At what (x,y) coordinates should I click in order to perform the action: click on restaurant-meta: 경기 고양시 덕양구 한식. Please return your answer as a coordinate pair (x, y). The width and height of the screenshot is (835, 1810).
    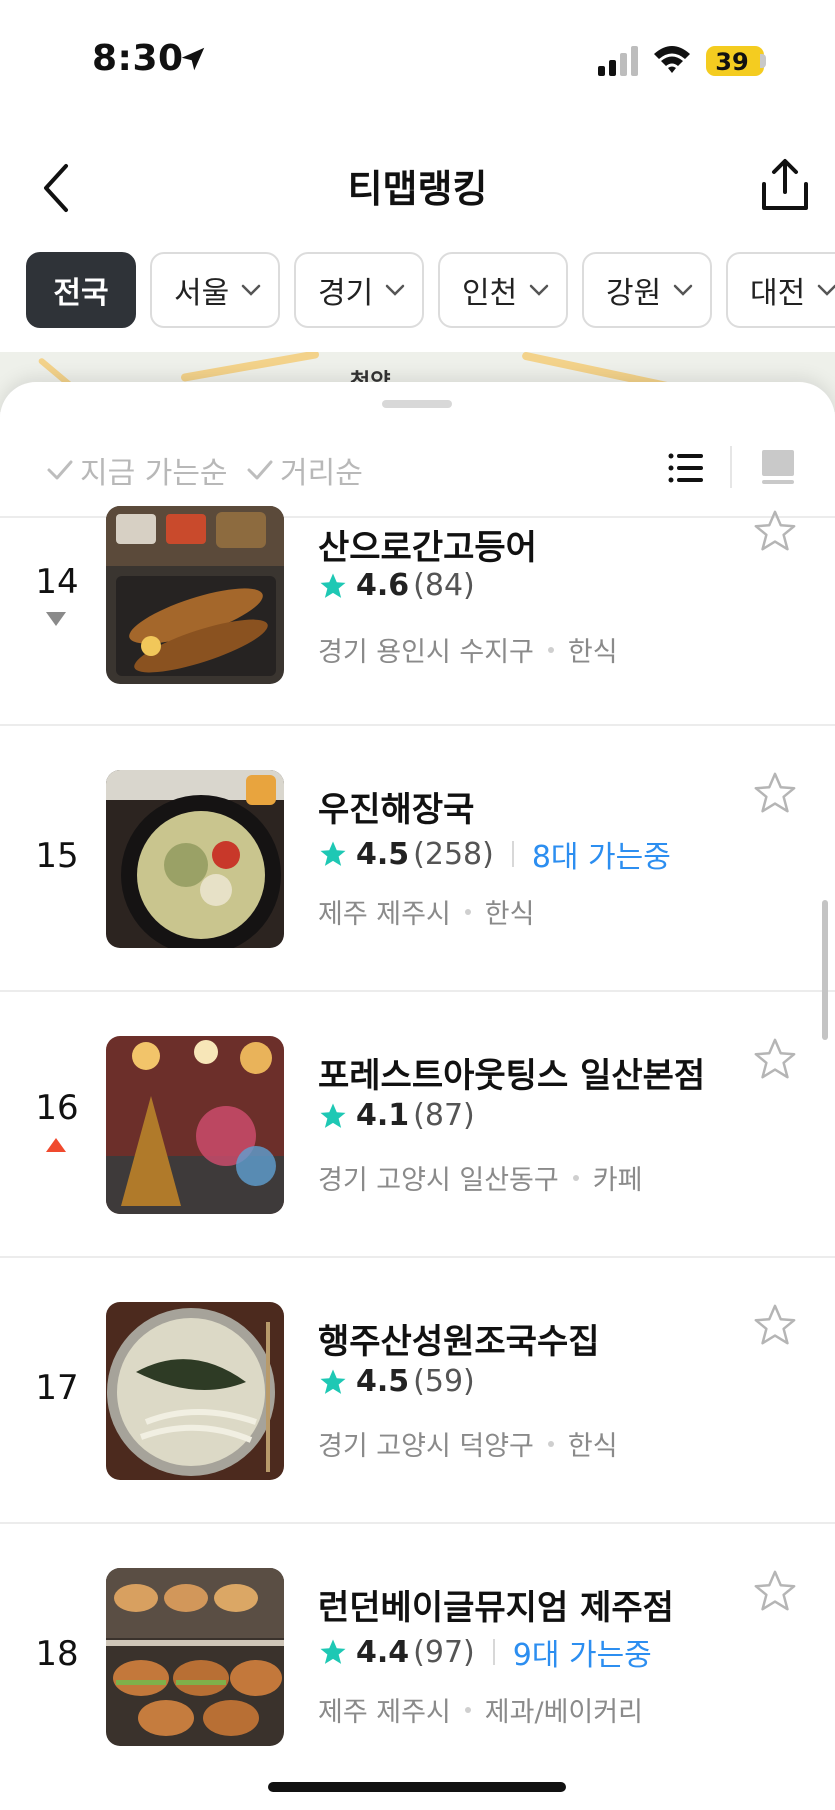
    Looking at the image, I should click on (468, 1443).